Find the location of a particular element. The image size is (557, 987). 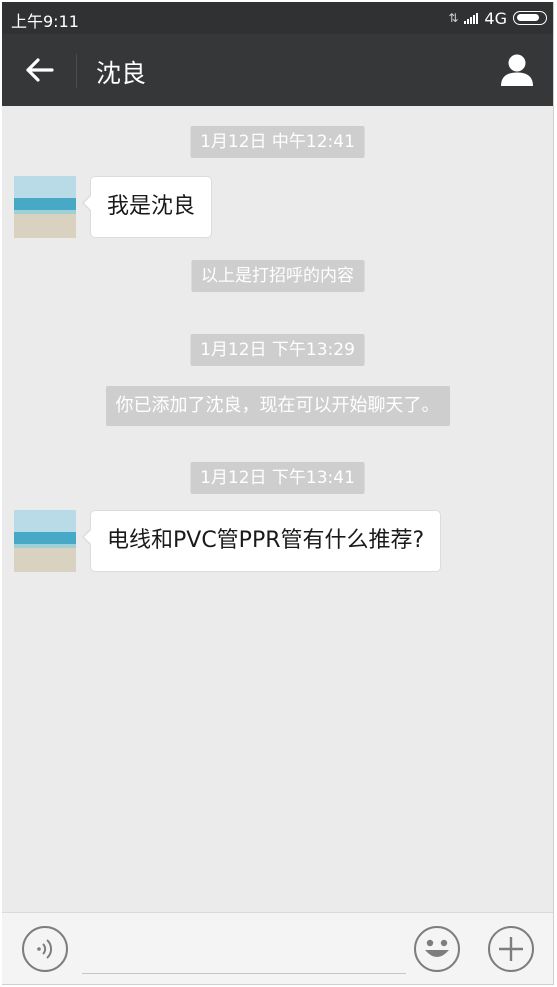

signal-icon is located at coordinates (471, 18).